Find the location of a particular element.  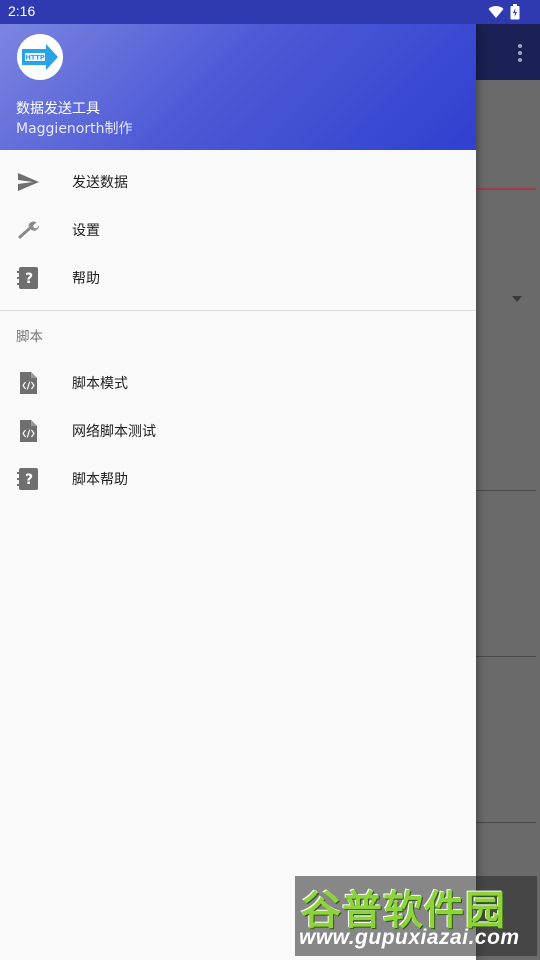

menu-item-label: 脚本模式 is located at coordinates (100, 384).